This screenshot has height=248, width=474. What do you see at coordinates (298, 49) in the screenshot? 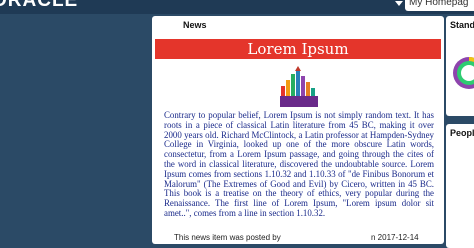
I see `news-title-banner: Lorem Ipsum` at bounding box center [298, 49].